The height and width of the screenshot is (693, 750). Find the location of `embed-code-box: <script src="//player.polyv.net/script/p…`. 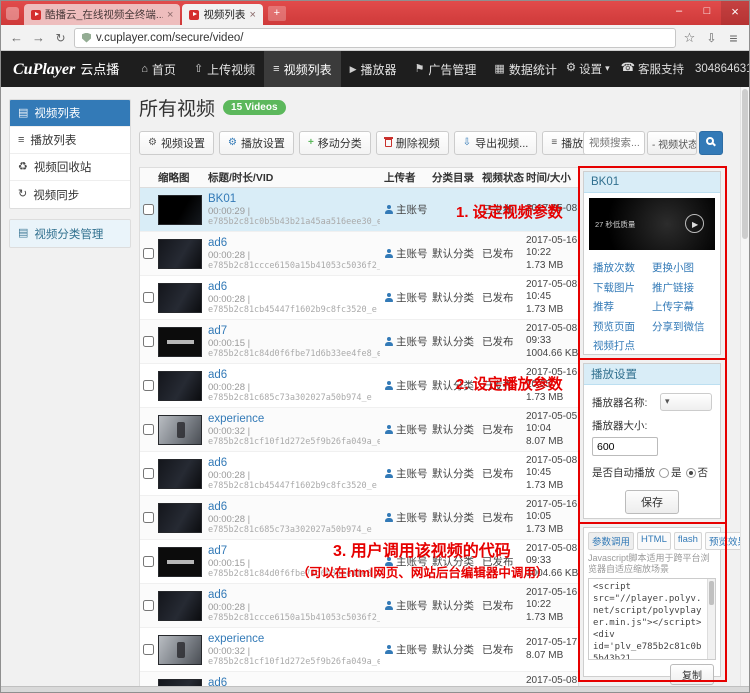

embed-code-box: <script src="//player.polyv.net/script/p… is located at coordinates (652, 619).